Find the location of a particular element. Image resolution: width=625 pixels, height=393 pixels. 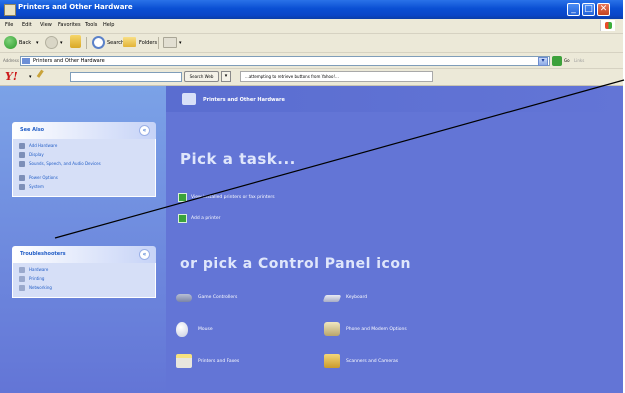

search-web-dropdown-icon: ▾ is located at coordinates (226, 76).